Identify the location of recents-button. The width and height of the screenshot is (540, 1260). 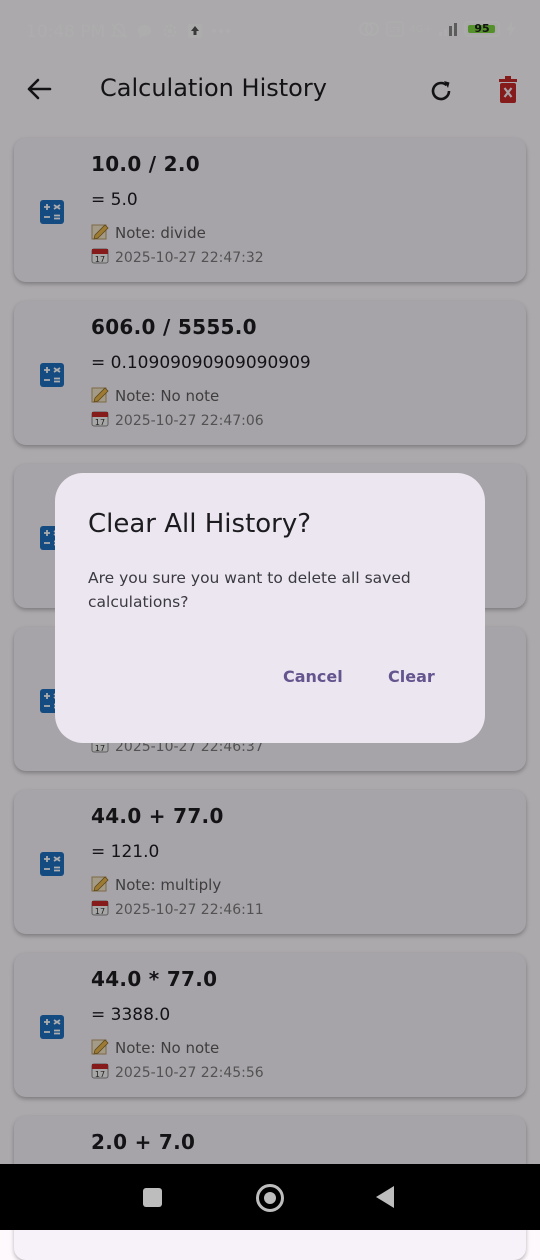
(152, 1197).